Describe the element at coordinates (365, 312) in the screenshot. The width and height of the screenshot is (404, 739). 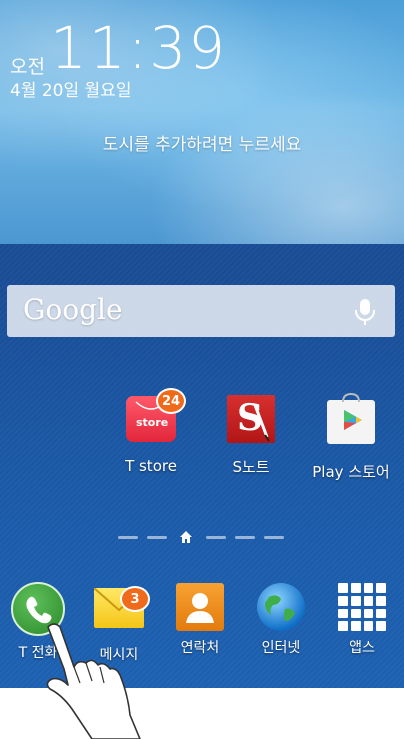
I see `mic-icon` at that location.